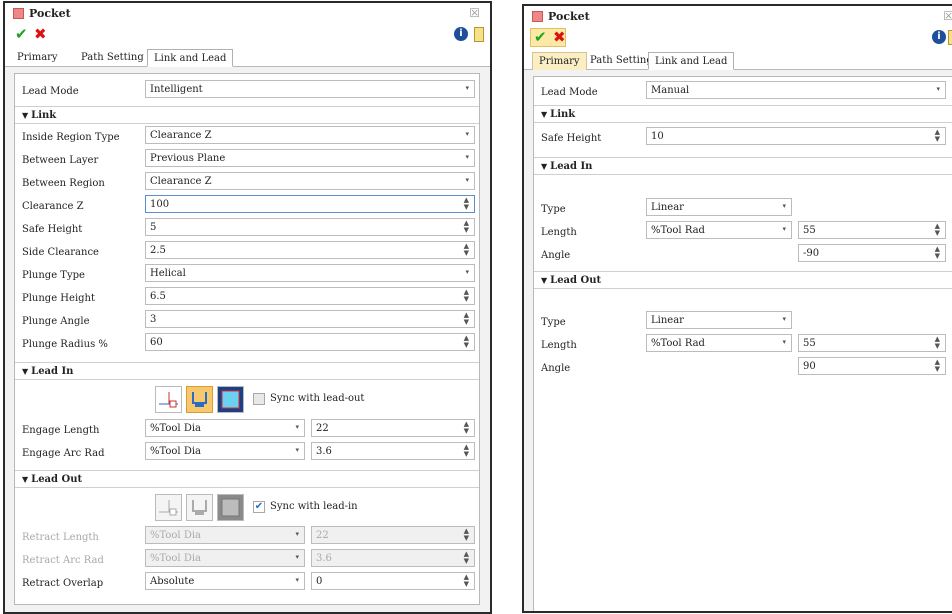 The width and height of the screenshot is (952, 614). I want to click on field-label: Engage Arc Rad, so click(63, 453).